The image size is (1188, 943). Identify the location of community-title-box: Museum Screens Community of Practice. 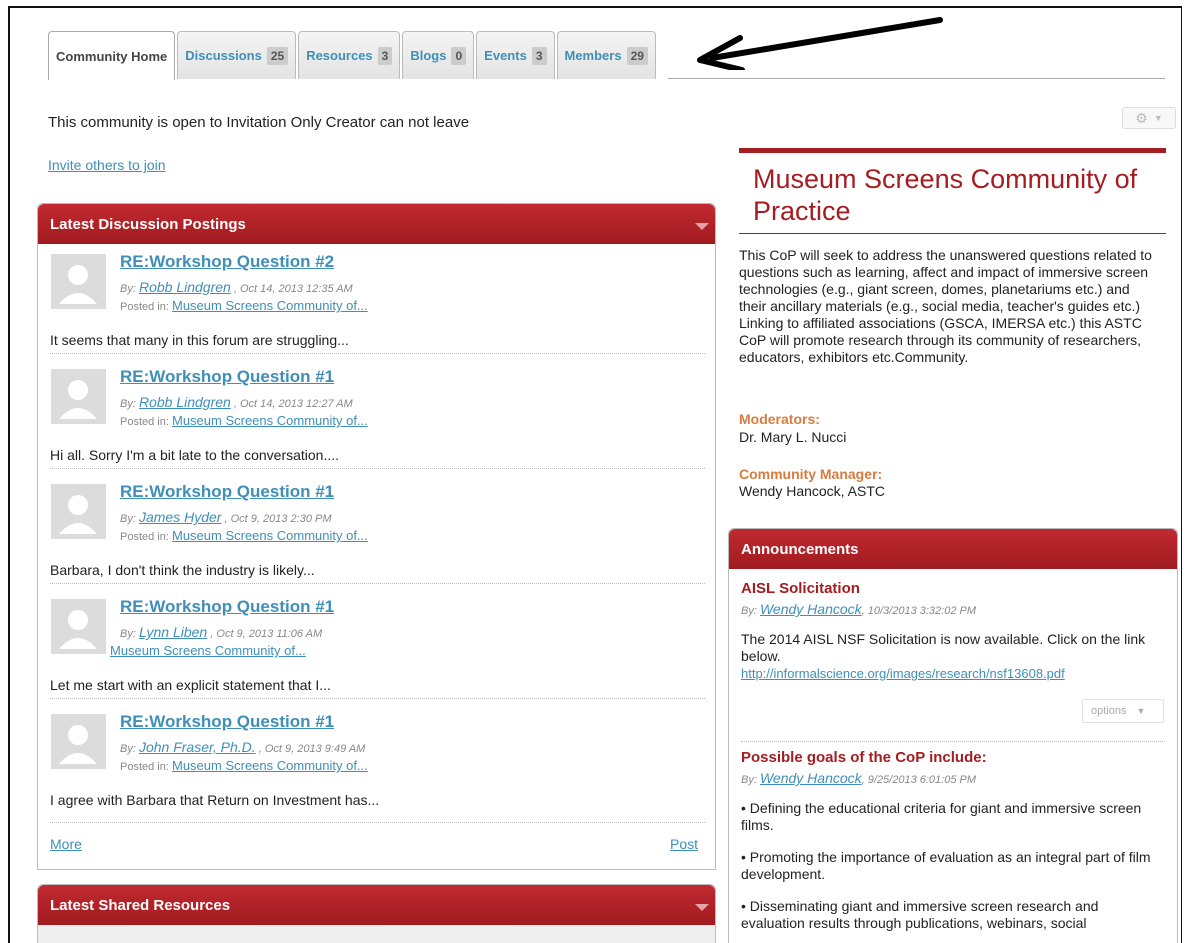
(952, 191).